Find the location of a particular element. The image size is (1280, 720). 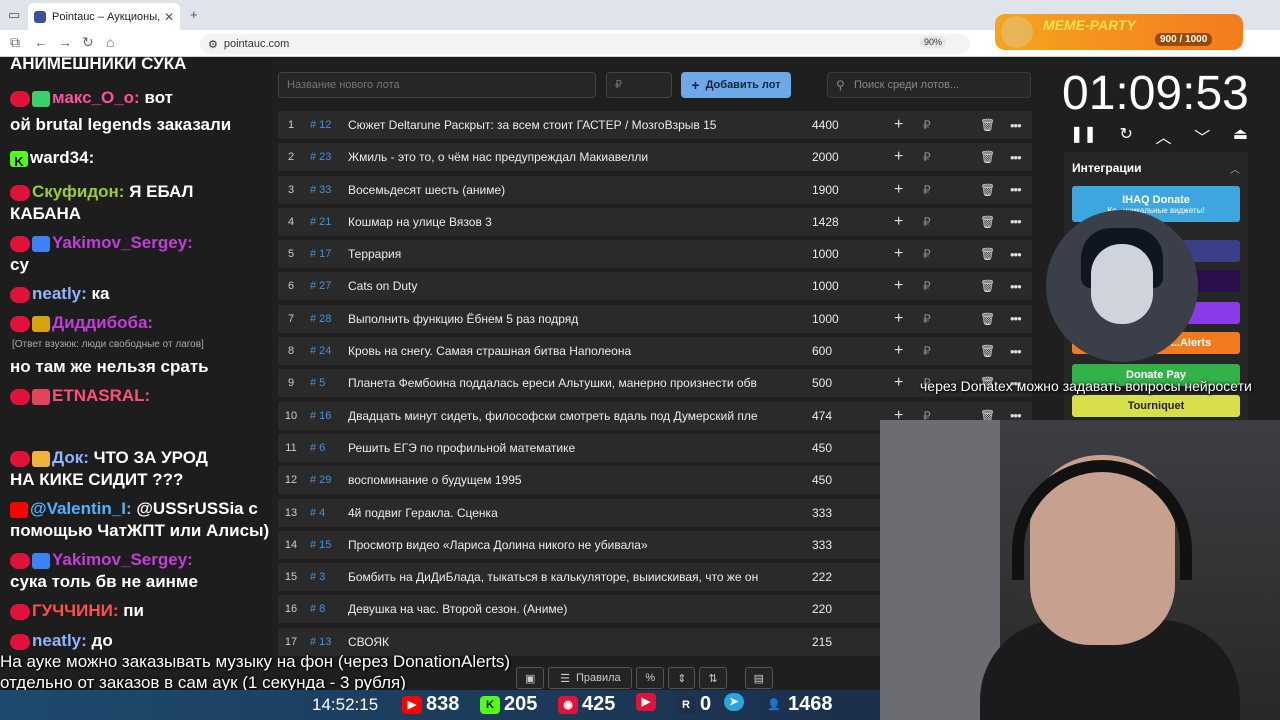

lot-name: воспоминание о будущем 1995 is located at coordinates (566, 480).